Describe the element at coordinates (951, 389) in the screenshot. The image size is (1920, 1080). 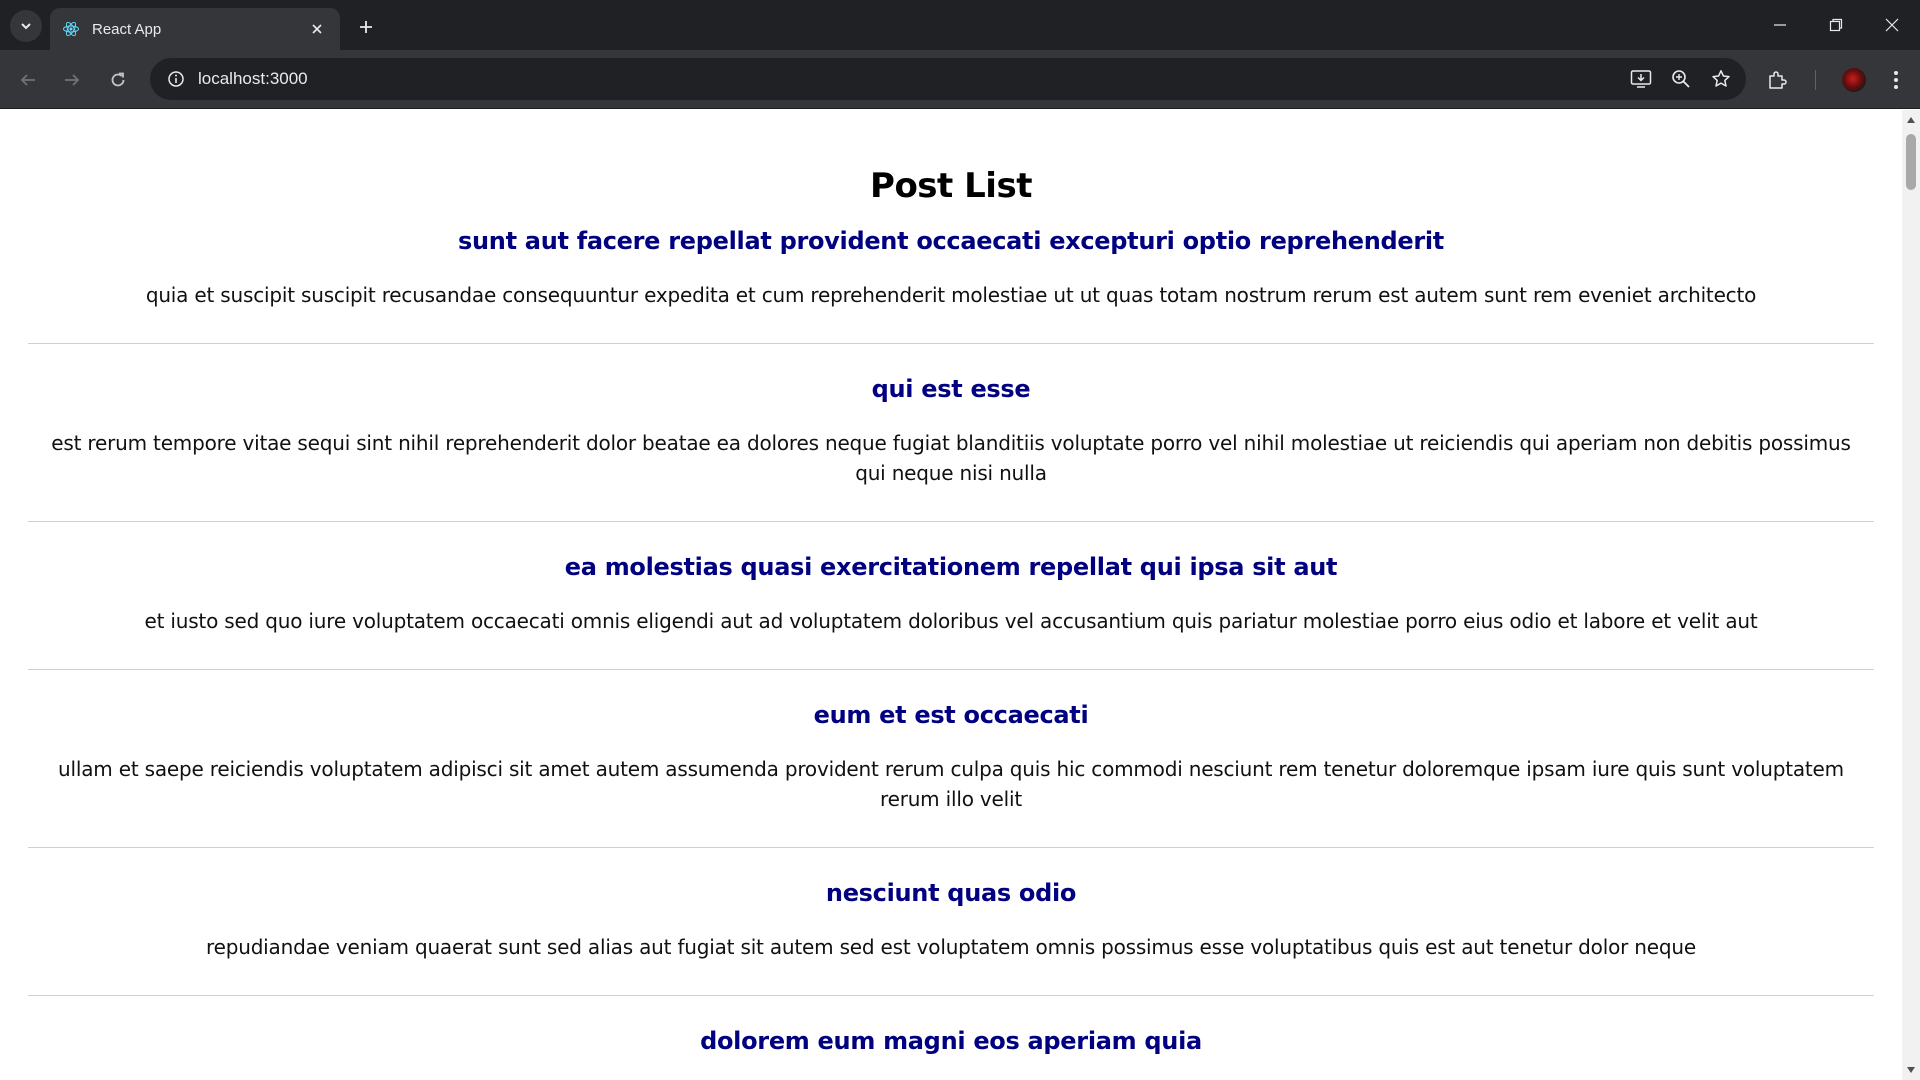
I see `post-title: qui est esse` at that location.